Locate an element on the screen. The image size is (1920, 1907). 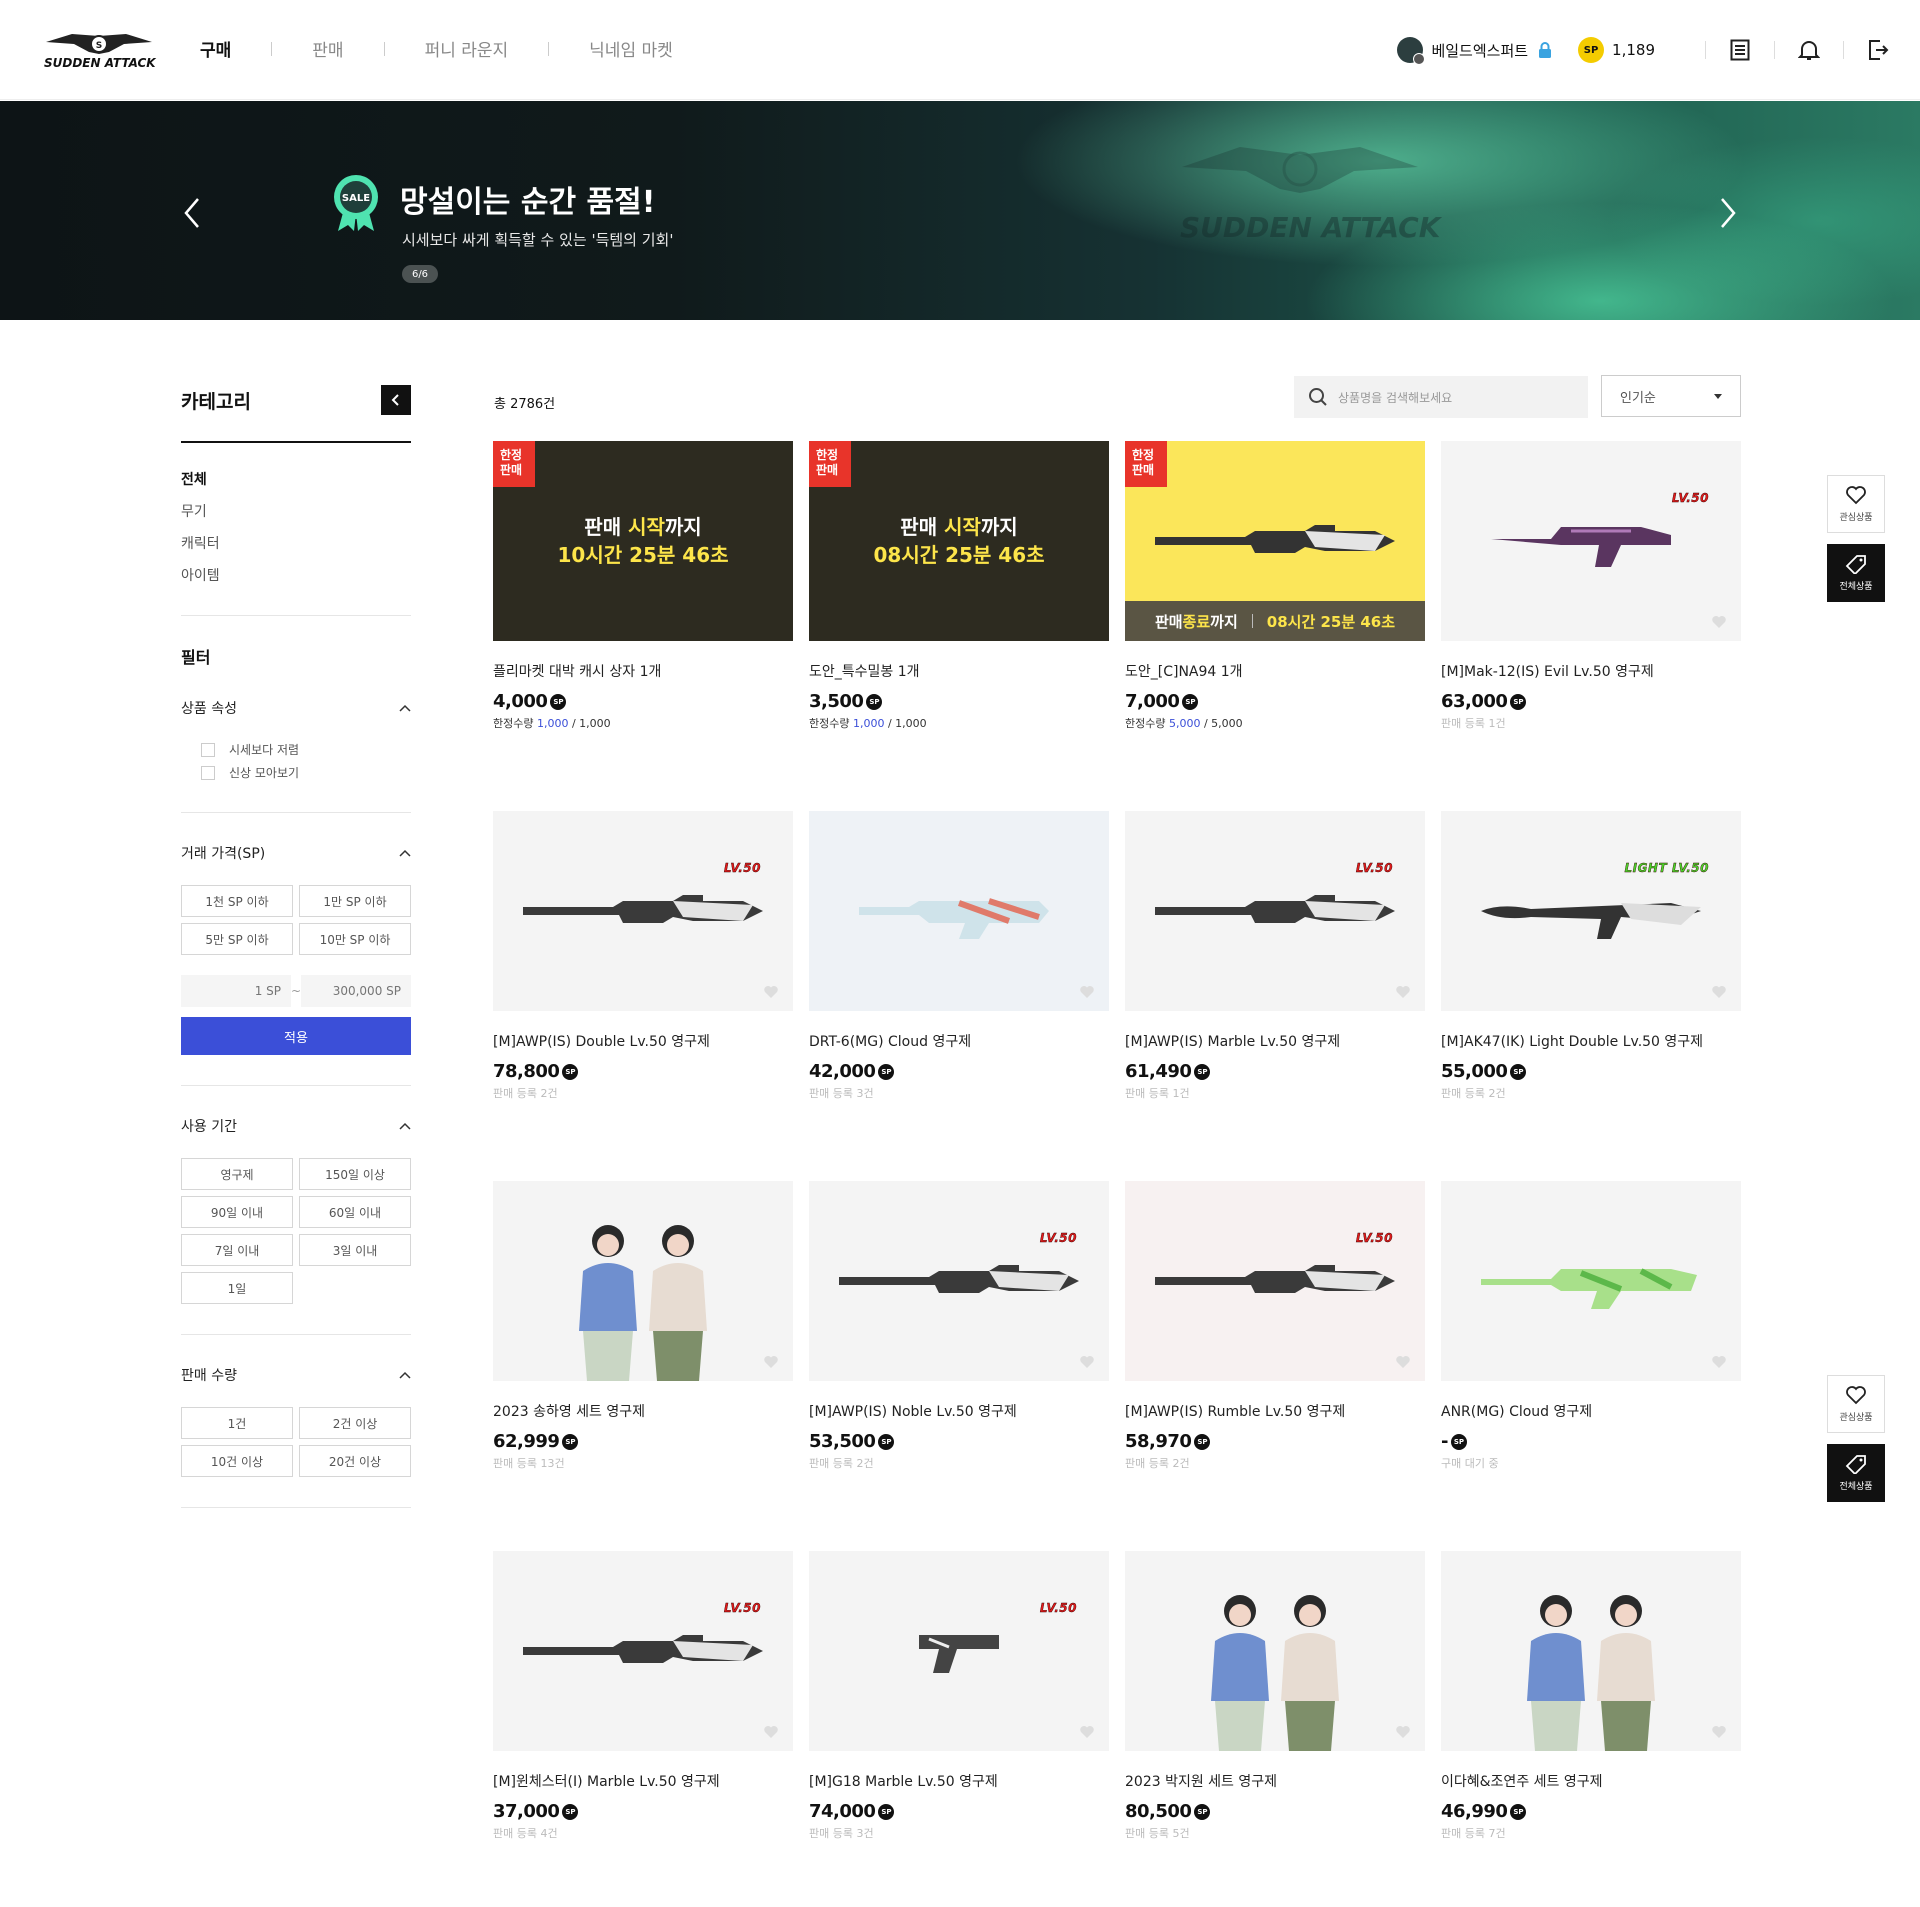
qty-option: 2건 이상 is located at coordinates (355, 1423).